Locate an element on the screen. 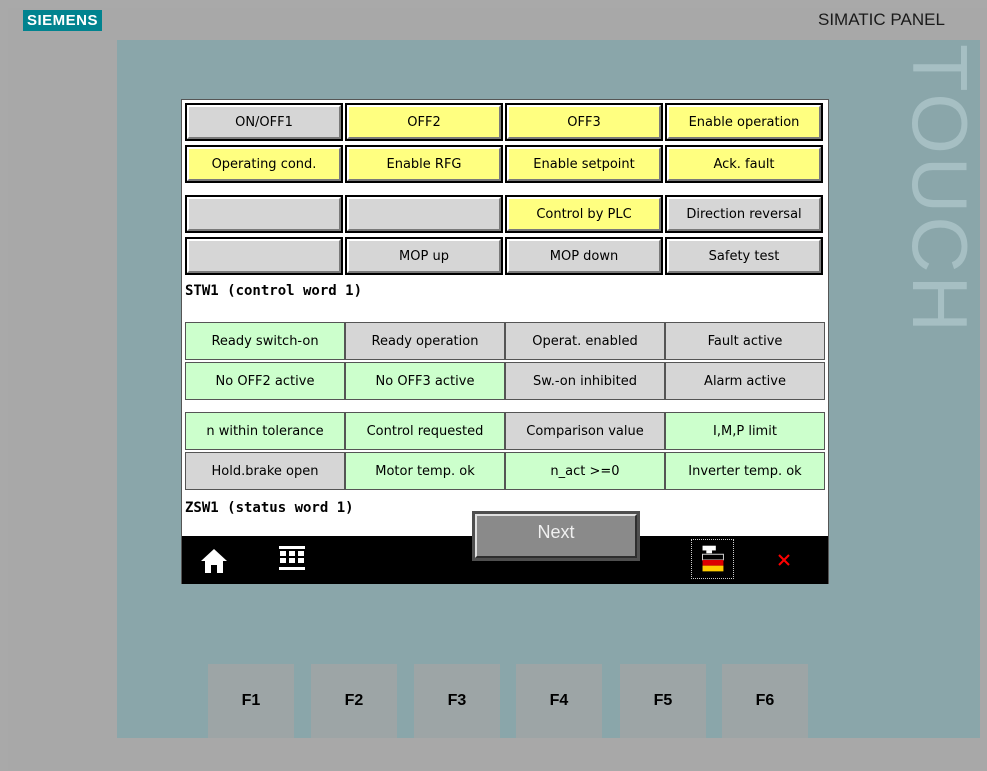 This screenshot has width=987, height=771. touch-bezel-label: TOUCH is located at coordinates (937, 194).